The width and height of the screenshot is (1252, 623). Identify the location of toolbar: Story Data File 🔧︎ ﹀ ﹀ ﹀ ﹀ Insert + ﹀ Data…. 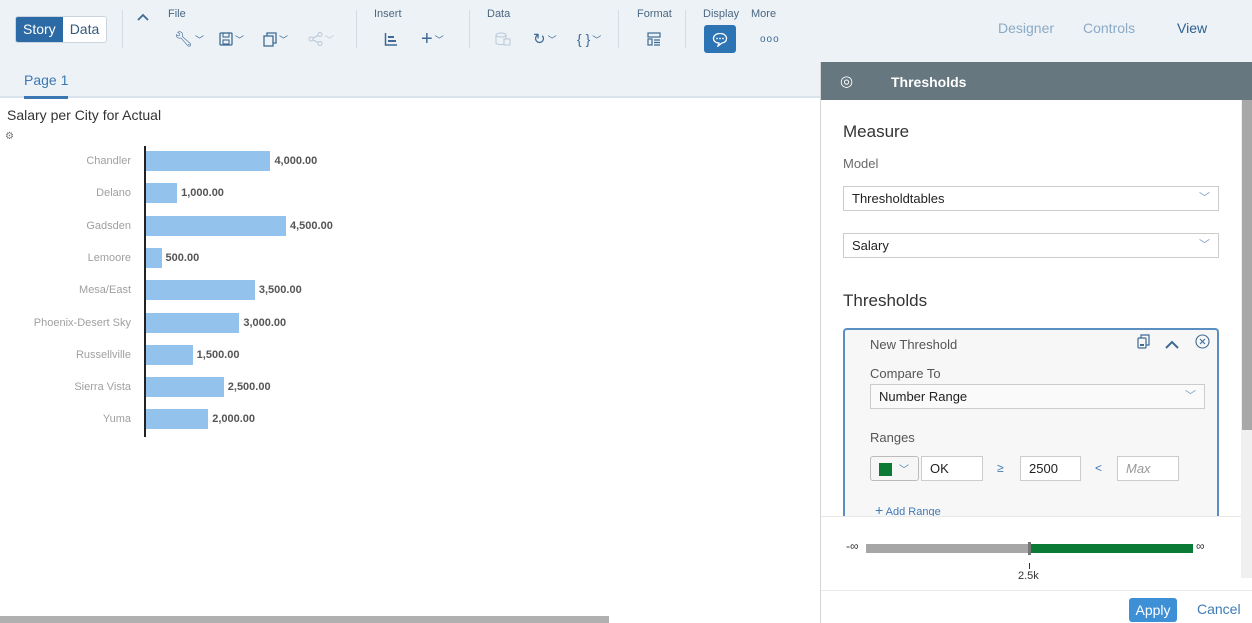
(626, 31).